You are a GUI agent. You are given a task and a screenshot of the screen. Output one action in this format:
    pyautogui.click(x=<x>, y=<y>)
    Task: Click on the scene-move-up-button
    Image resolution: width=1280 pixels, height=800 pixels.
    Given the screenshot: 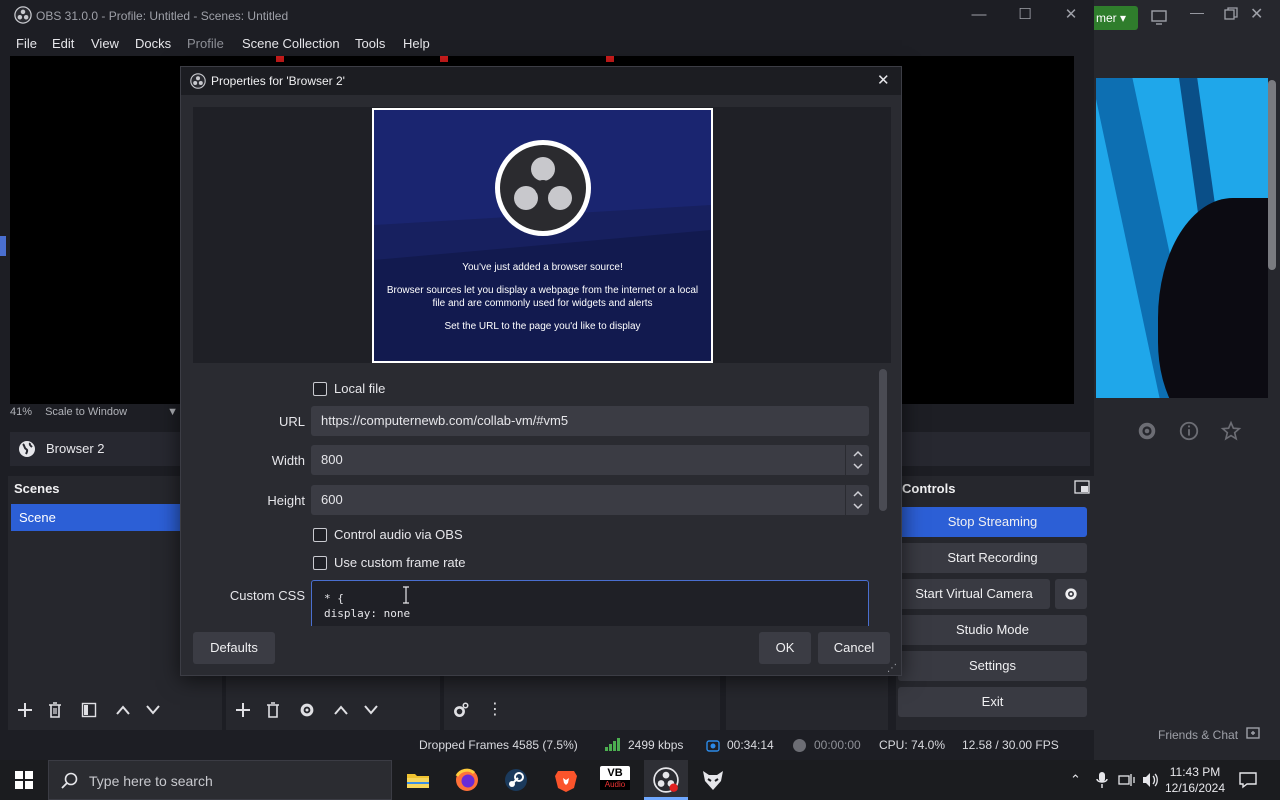 What is the action you would take?
    pyautogui.click(x=123, y=710)
    